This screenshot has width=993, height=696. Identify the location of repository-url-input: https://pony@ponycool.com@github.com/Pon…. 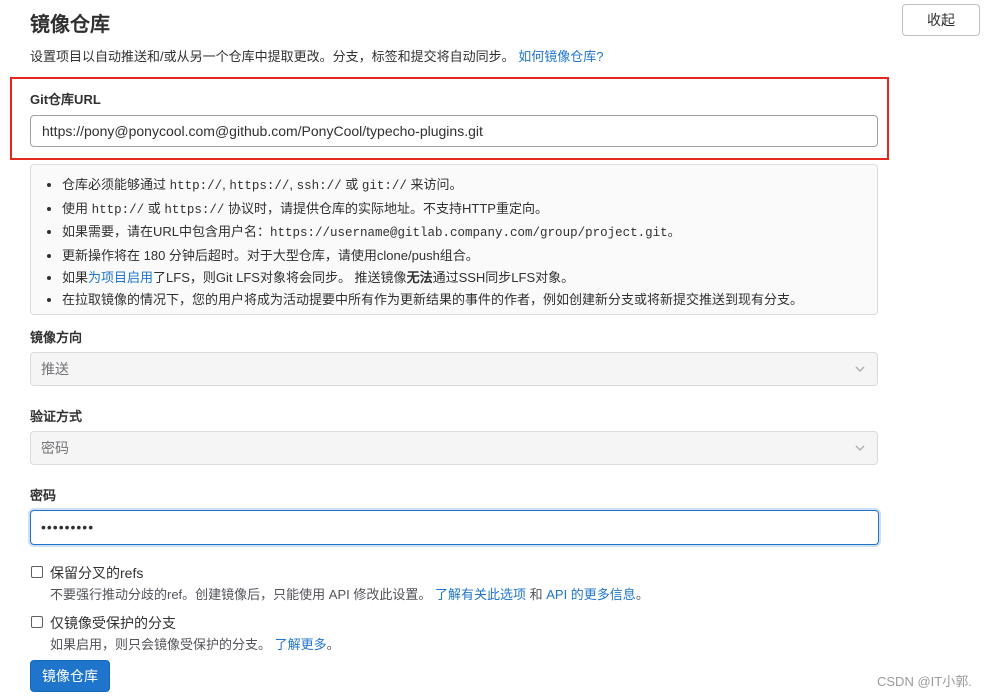
(454, 131).